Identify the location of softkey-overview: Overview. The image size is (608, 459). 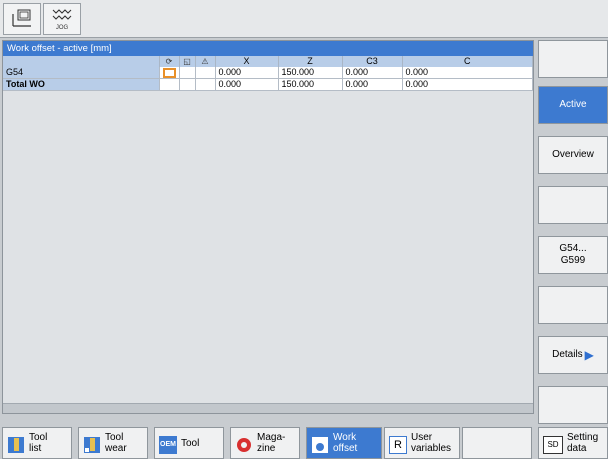
(573, 155).